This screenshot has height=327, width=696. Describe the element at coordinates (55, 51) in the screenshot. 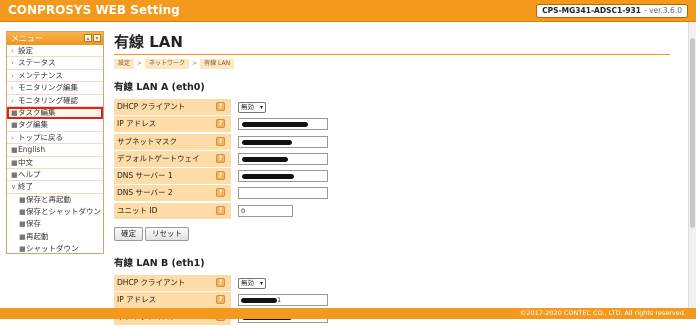

I see `sidebar-item-settings: › 設定` at that location.